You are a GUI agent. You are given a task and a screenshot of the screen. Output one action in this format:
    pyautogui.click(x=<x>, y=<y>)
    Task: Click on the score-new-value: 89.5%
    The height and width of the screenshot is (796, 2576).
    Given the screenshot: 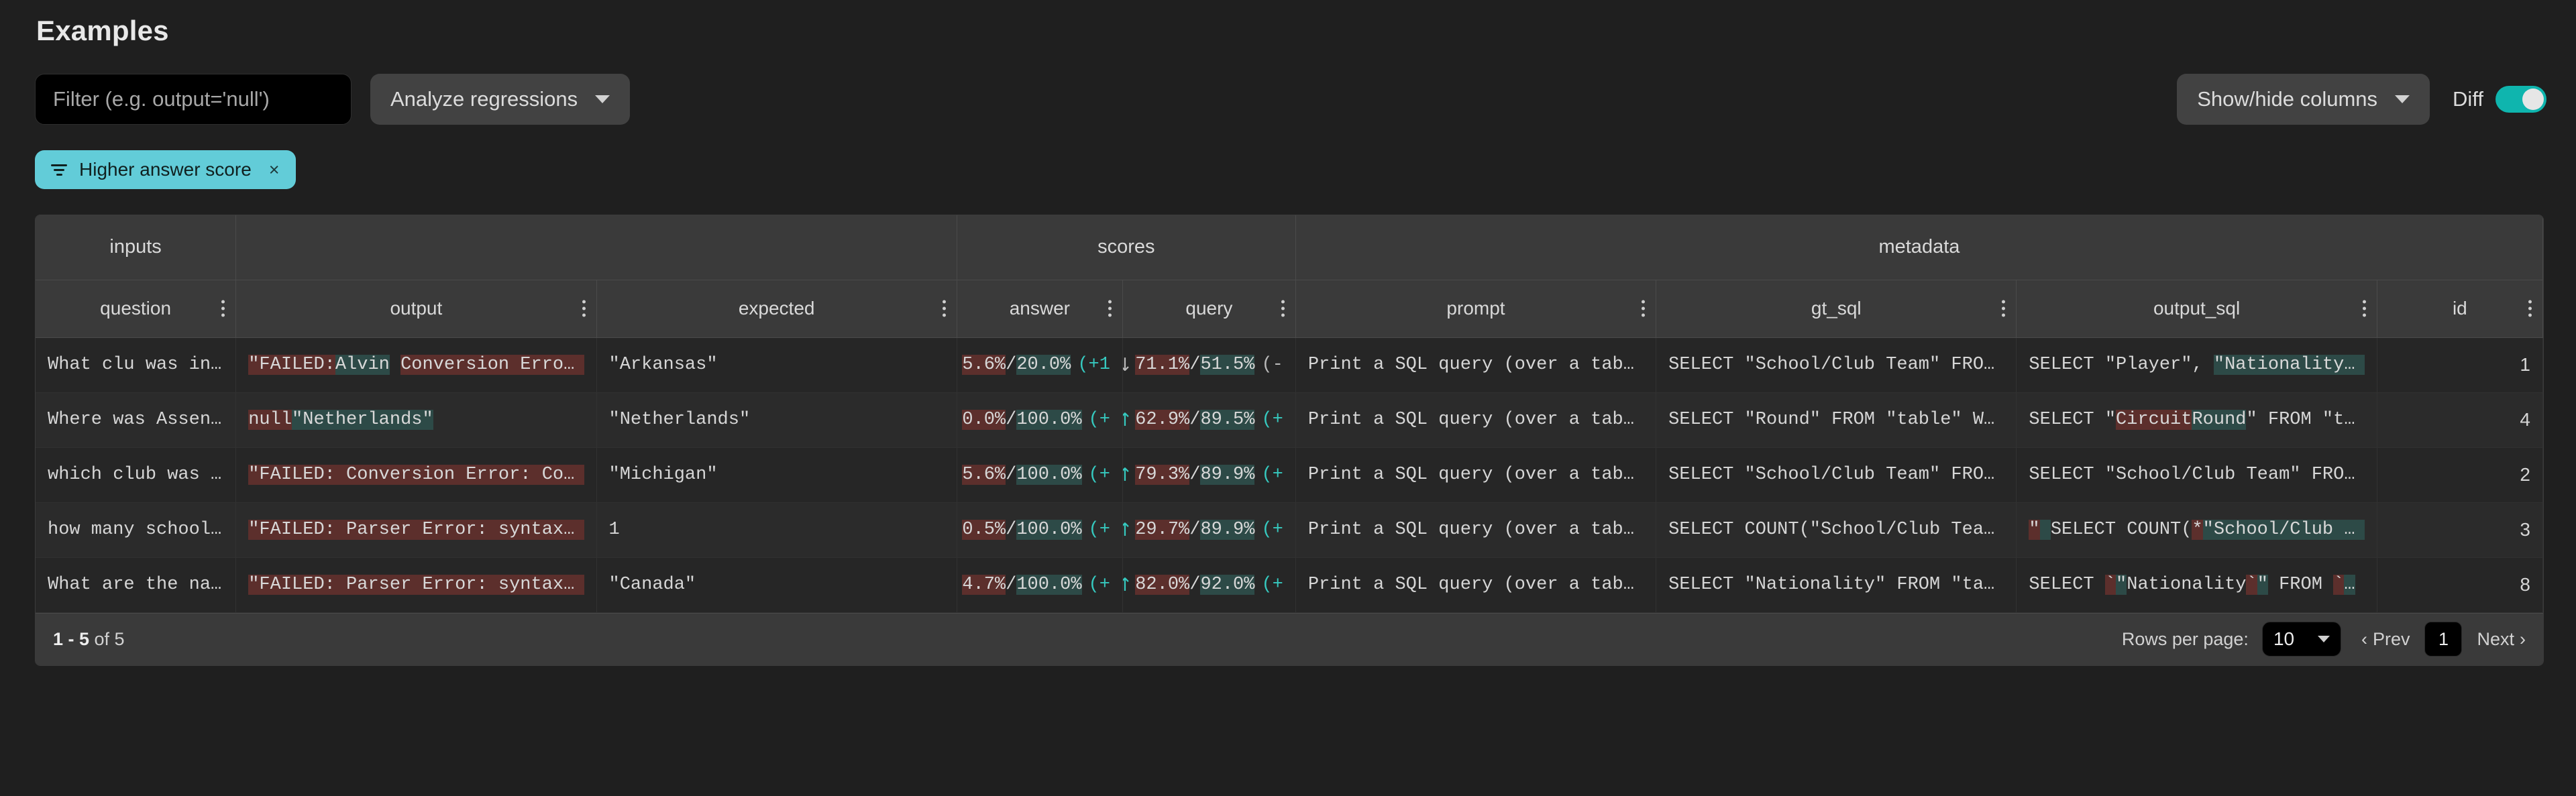 What is the action you would take?
    pyautogui.click(x=1227, y=420)
    